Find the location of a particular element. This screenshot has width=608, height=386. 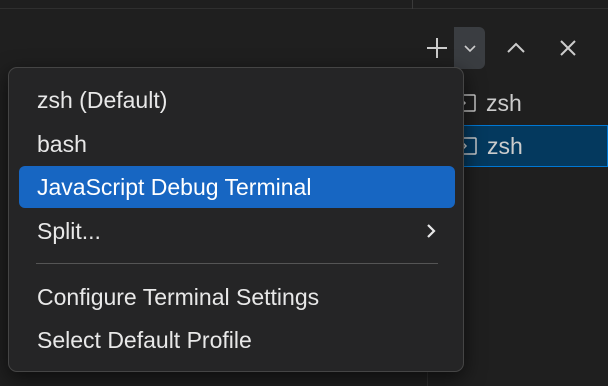

menu-item-label: Configure Terminal Settings is located at coordinates (178, 296).